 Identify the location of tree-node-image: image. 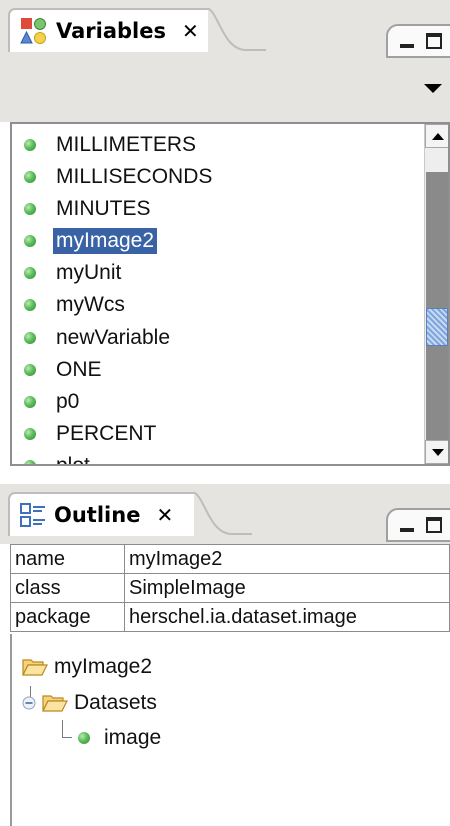
(119, 738).